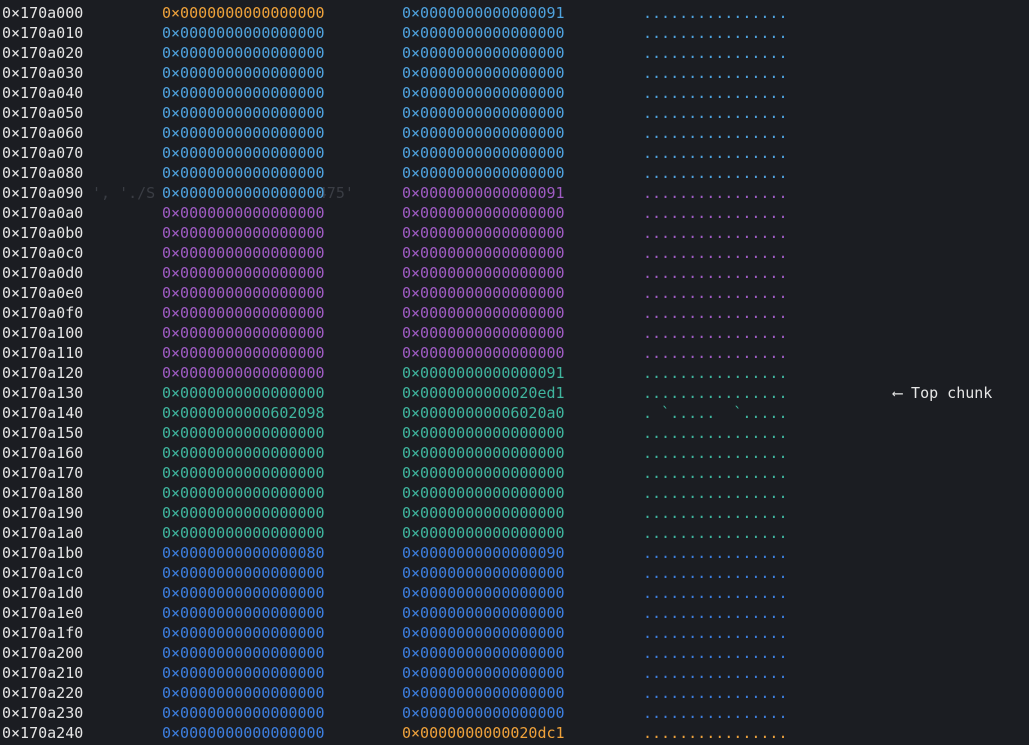 Image resolution: width=1029 pixels, height=745 pixels. Describe the element at coordinates (43, 613) in the screenshot. I see `address-cell: 0×170a1e0` at that location.